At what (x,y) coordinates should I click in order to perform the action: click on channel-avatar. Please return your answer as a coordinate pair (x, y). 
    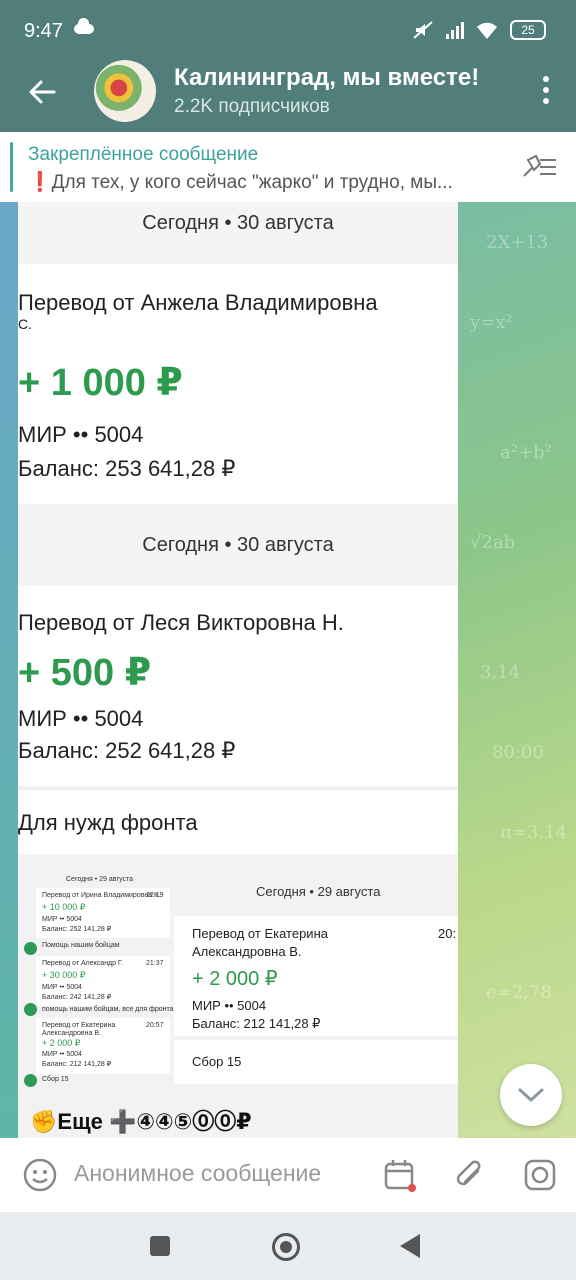
    Looking at the image, I should click on (125, 91).